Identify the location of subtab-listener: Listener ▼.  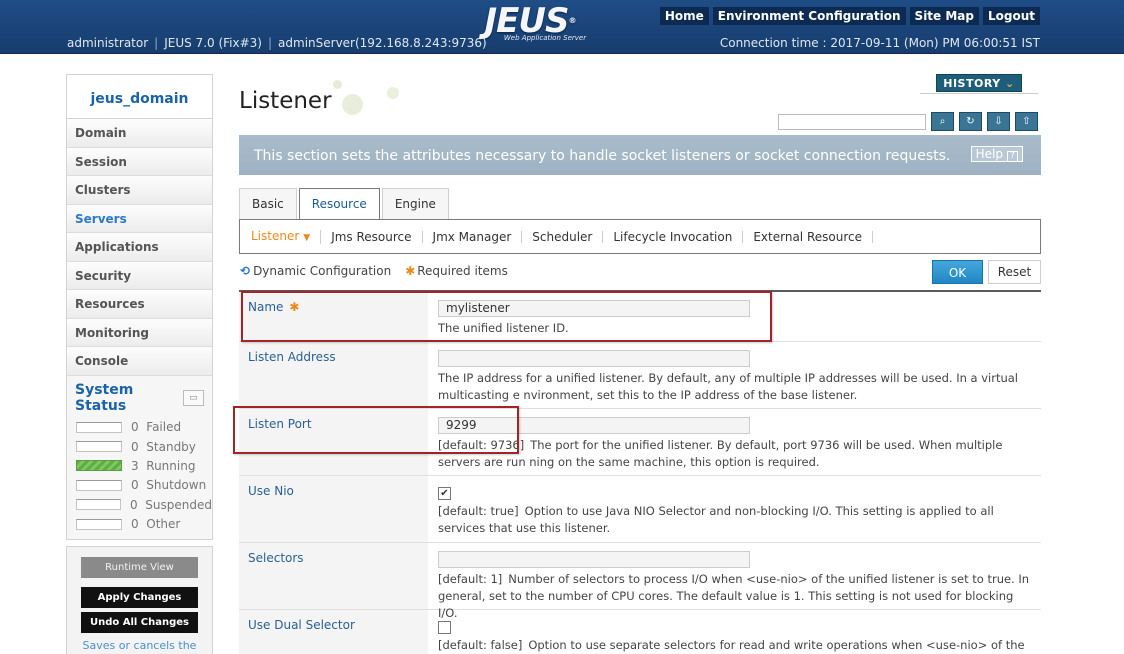
(286, 236).